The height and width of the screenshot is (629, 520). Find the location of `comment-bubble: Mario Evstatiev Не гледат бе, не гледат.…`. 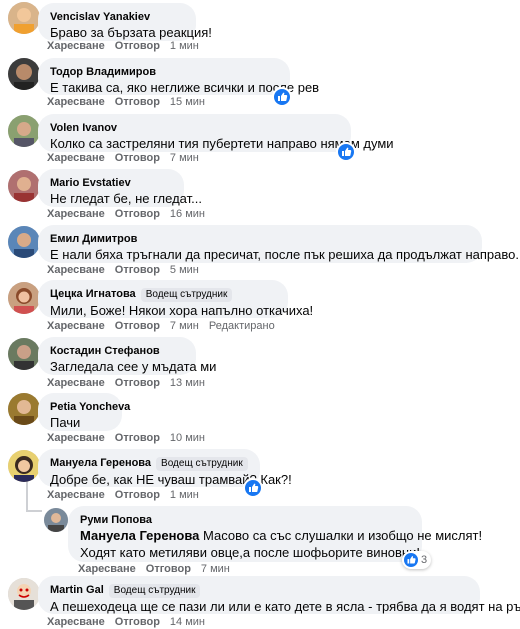

comment-bubble: Mario Evstatiev Не гледат бе, не гледат.… is located at coordinates (120, 188).